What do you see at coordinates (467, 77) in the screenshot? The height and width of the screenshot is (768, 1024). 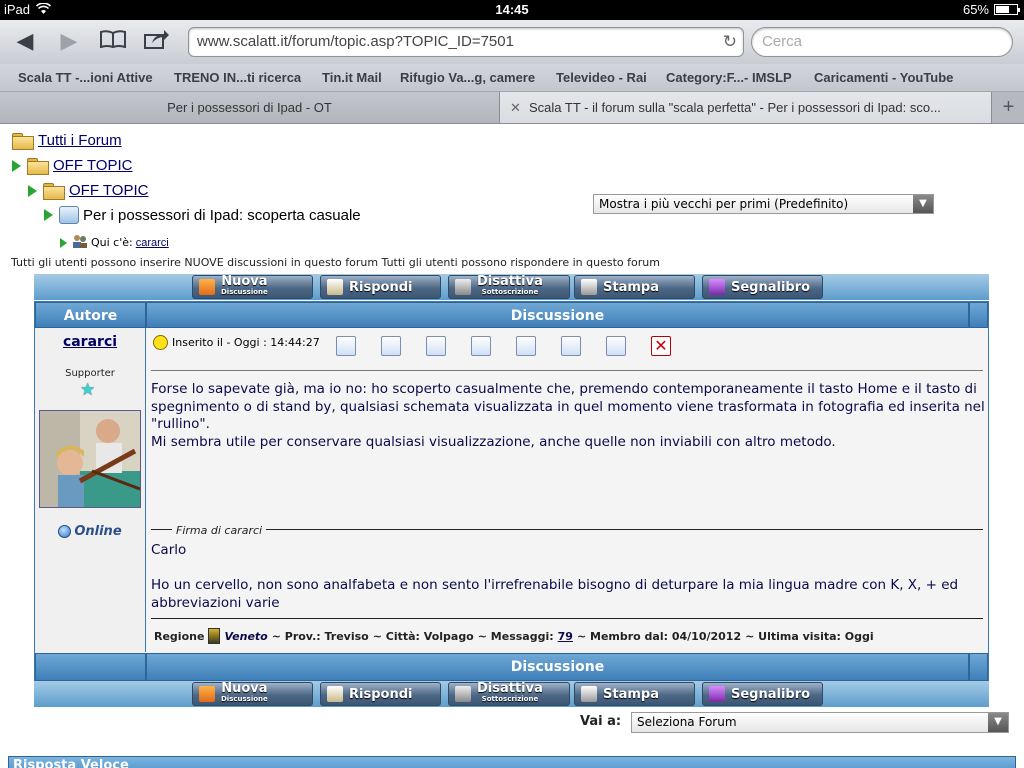 I see `bookmark-item: Rifugio Va...g, camere` at bounding box center [467, 77].